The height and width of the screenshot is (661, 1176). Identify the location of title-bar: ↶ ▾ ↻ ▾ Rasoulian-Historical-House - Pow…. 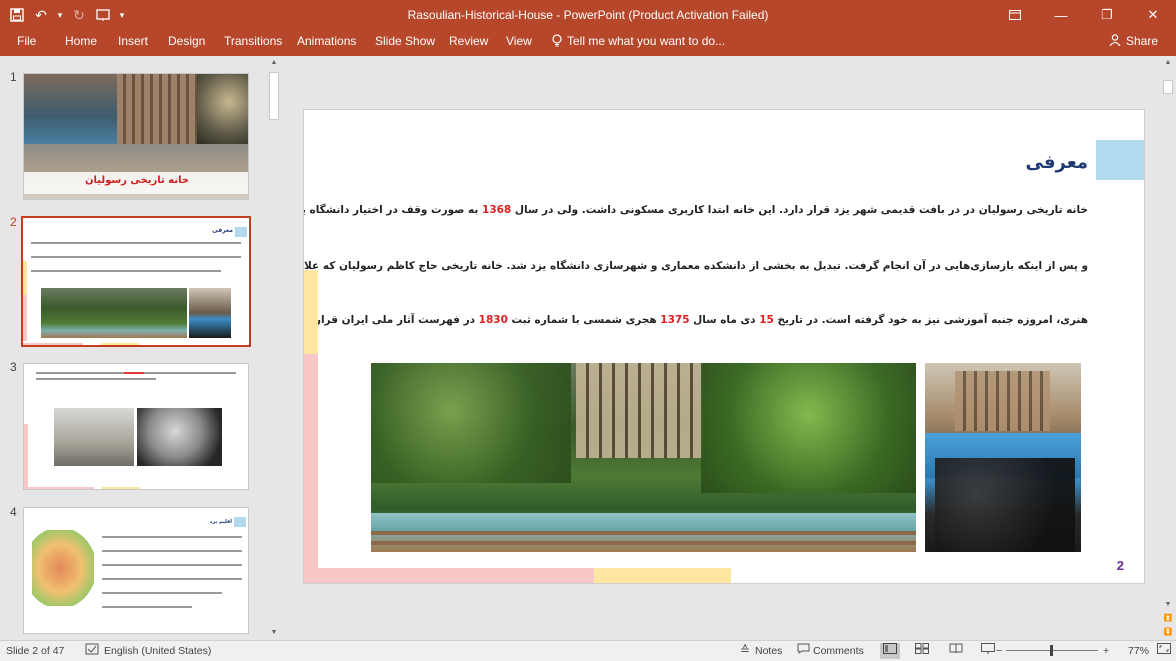
(588, 15).